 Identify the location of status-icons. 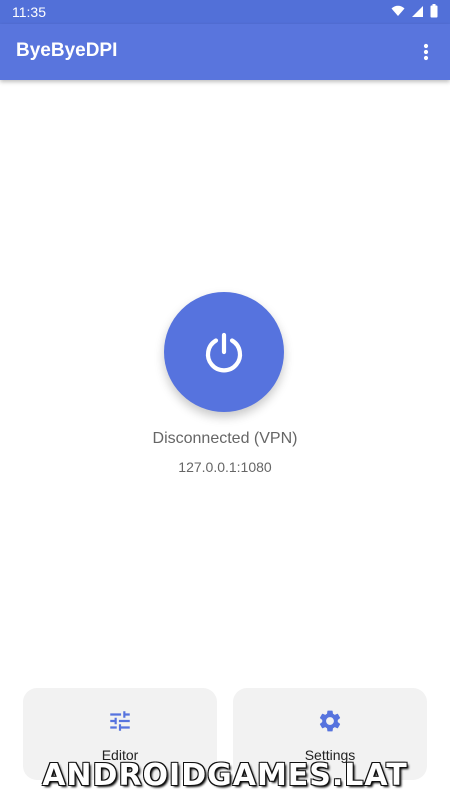
(414, 11).